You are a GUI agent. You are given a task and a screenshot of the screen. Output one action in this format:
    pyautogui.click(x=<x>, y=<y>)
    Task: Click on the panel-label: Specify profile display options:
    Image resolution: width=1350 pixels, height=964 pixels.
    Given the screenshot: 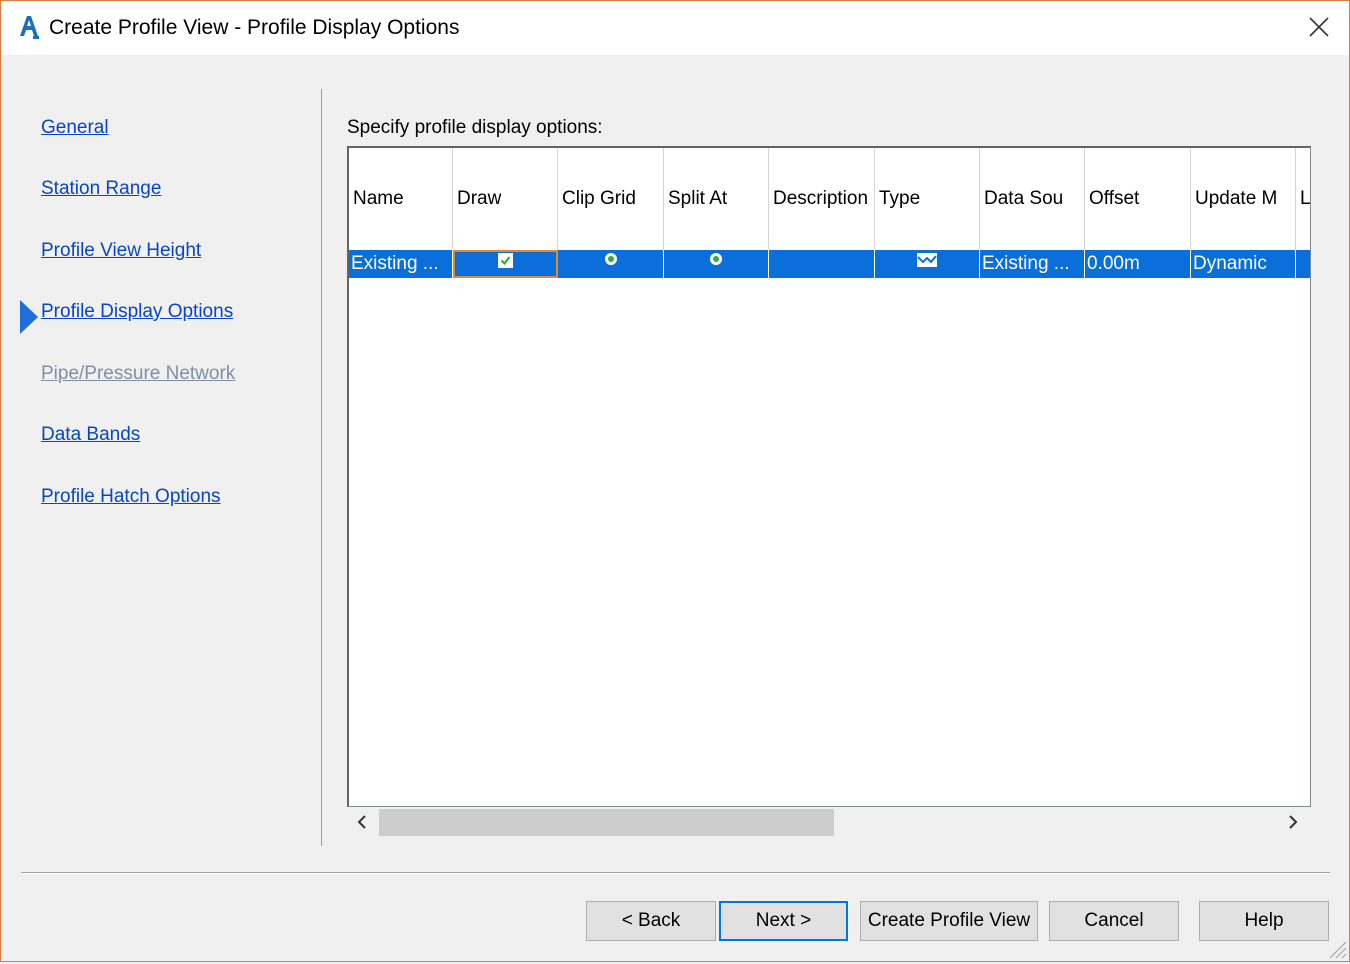 What is the action you would take?
    pyautogui.click(x=475, y=127)
    